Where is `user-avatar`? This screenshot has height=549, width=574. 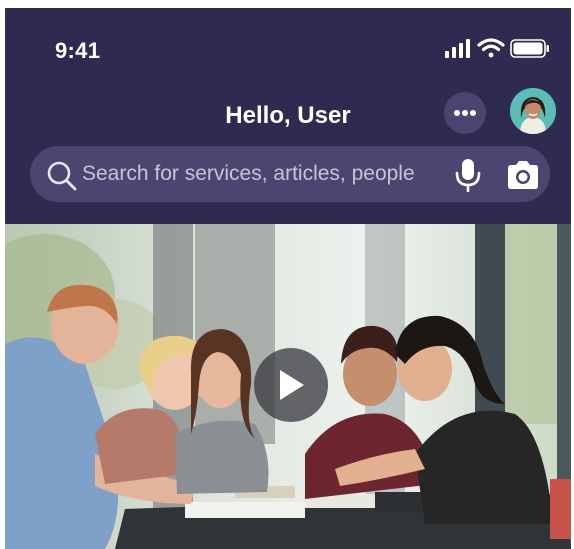 user-avatar is located at coordinates (533, 111).